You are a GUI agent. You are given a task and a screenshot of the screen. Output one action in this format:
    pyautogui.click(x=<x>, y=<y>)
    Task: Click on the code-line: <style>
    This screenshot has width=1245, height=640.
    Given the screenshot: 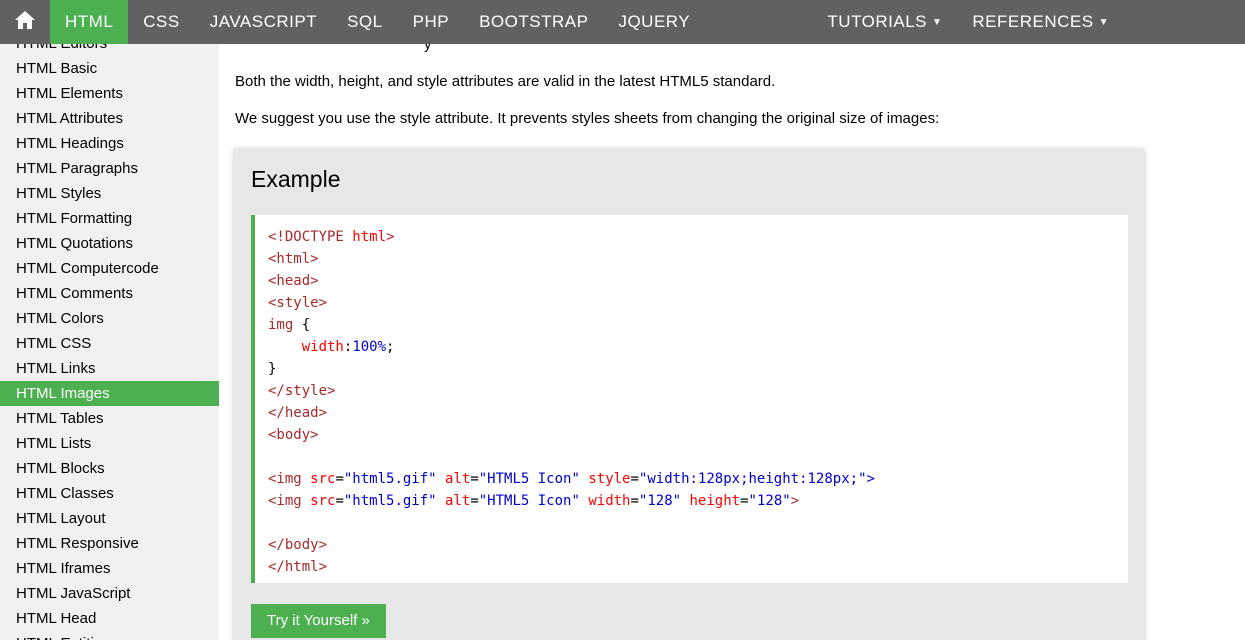 What is the action you would take?
    pyautogui.click(x=698, y=303)
    